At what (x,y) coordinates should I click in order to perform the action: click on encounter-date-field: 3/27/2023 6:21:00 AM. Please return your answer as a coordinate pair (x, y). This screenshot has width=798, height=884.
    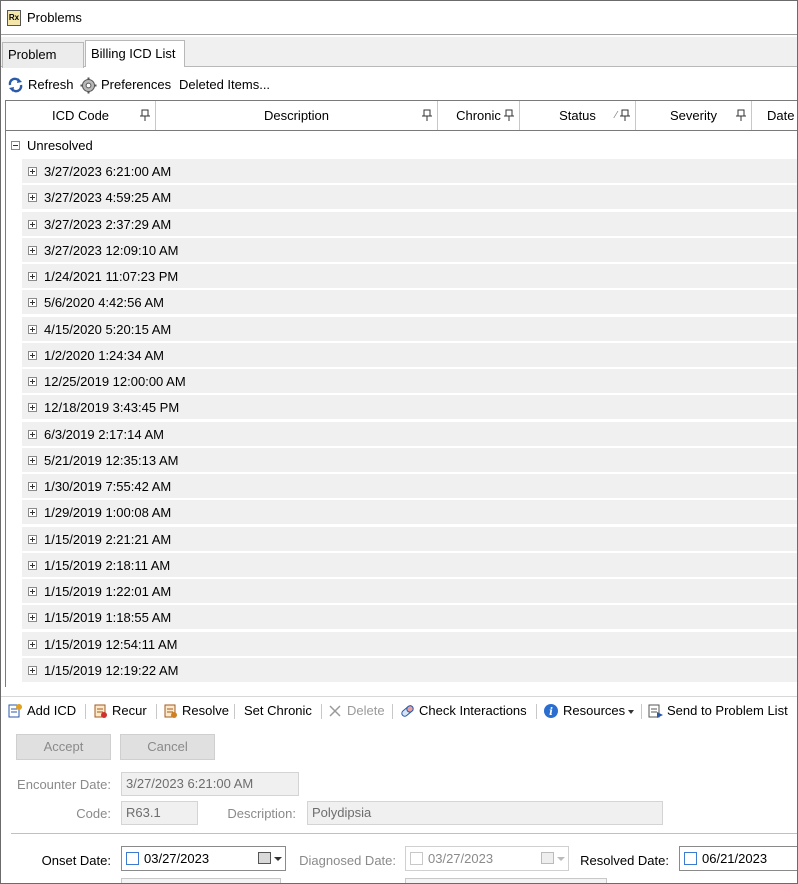
    Looking at the image, I should click on (210, 784).